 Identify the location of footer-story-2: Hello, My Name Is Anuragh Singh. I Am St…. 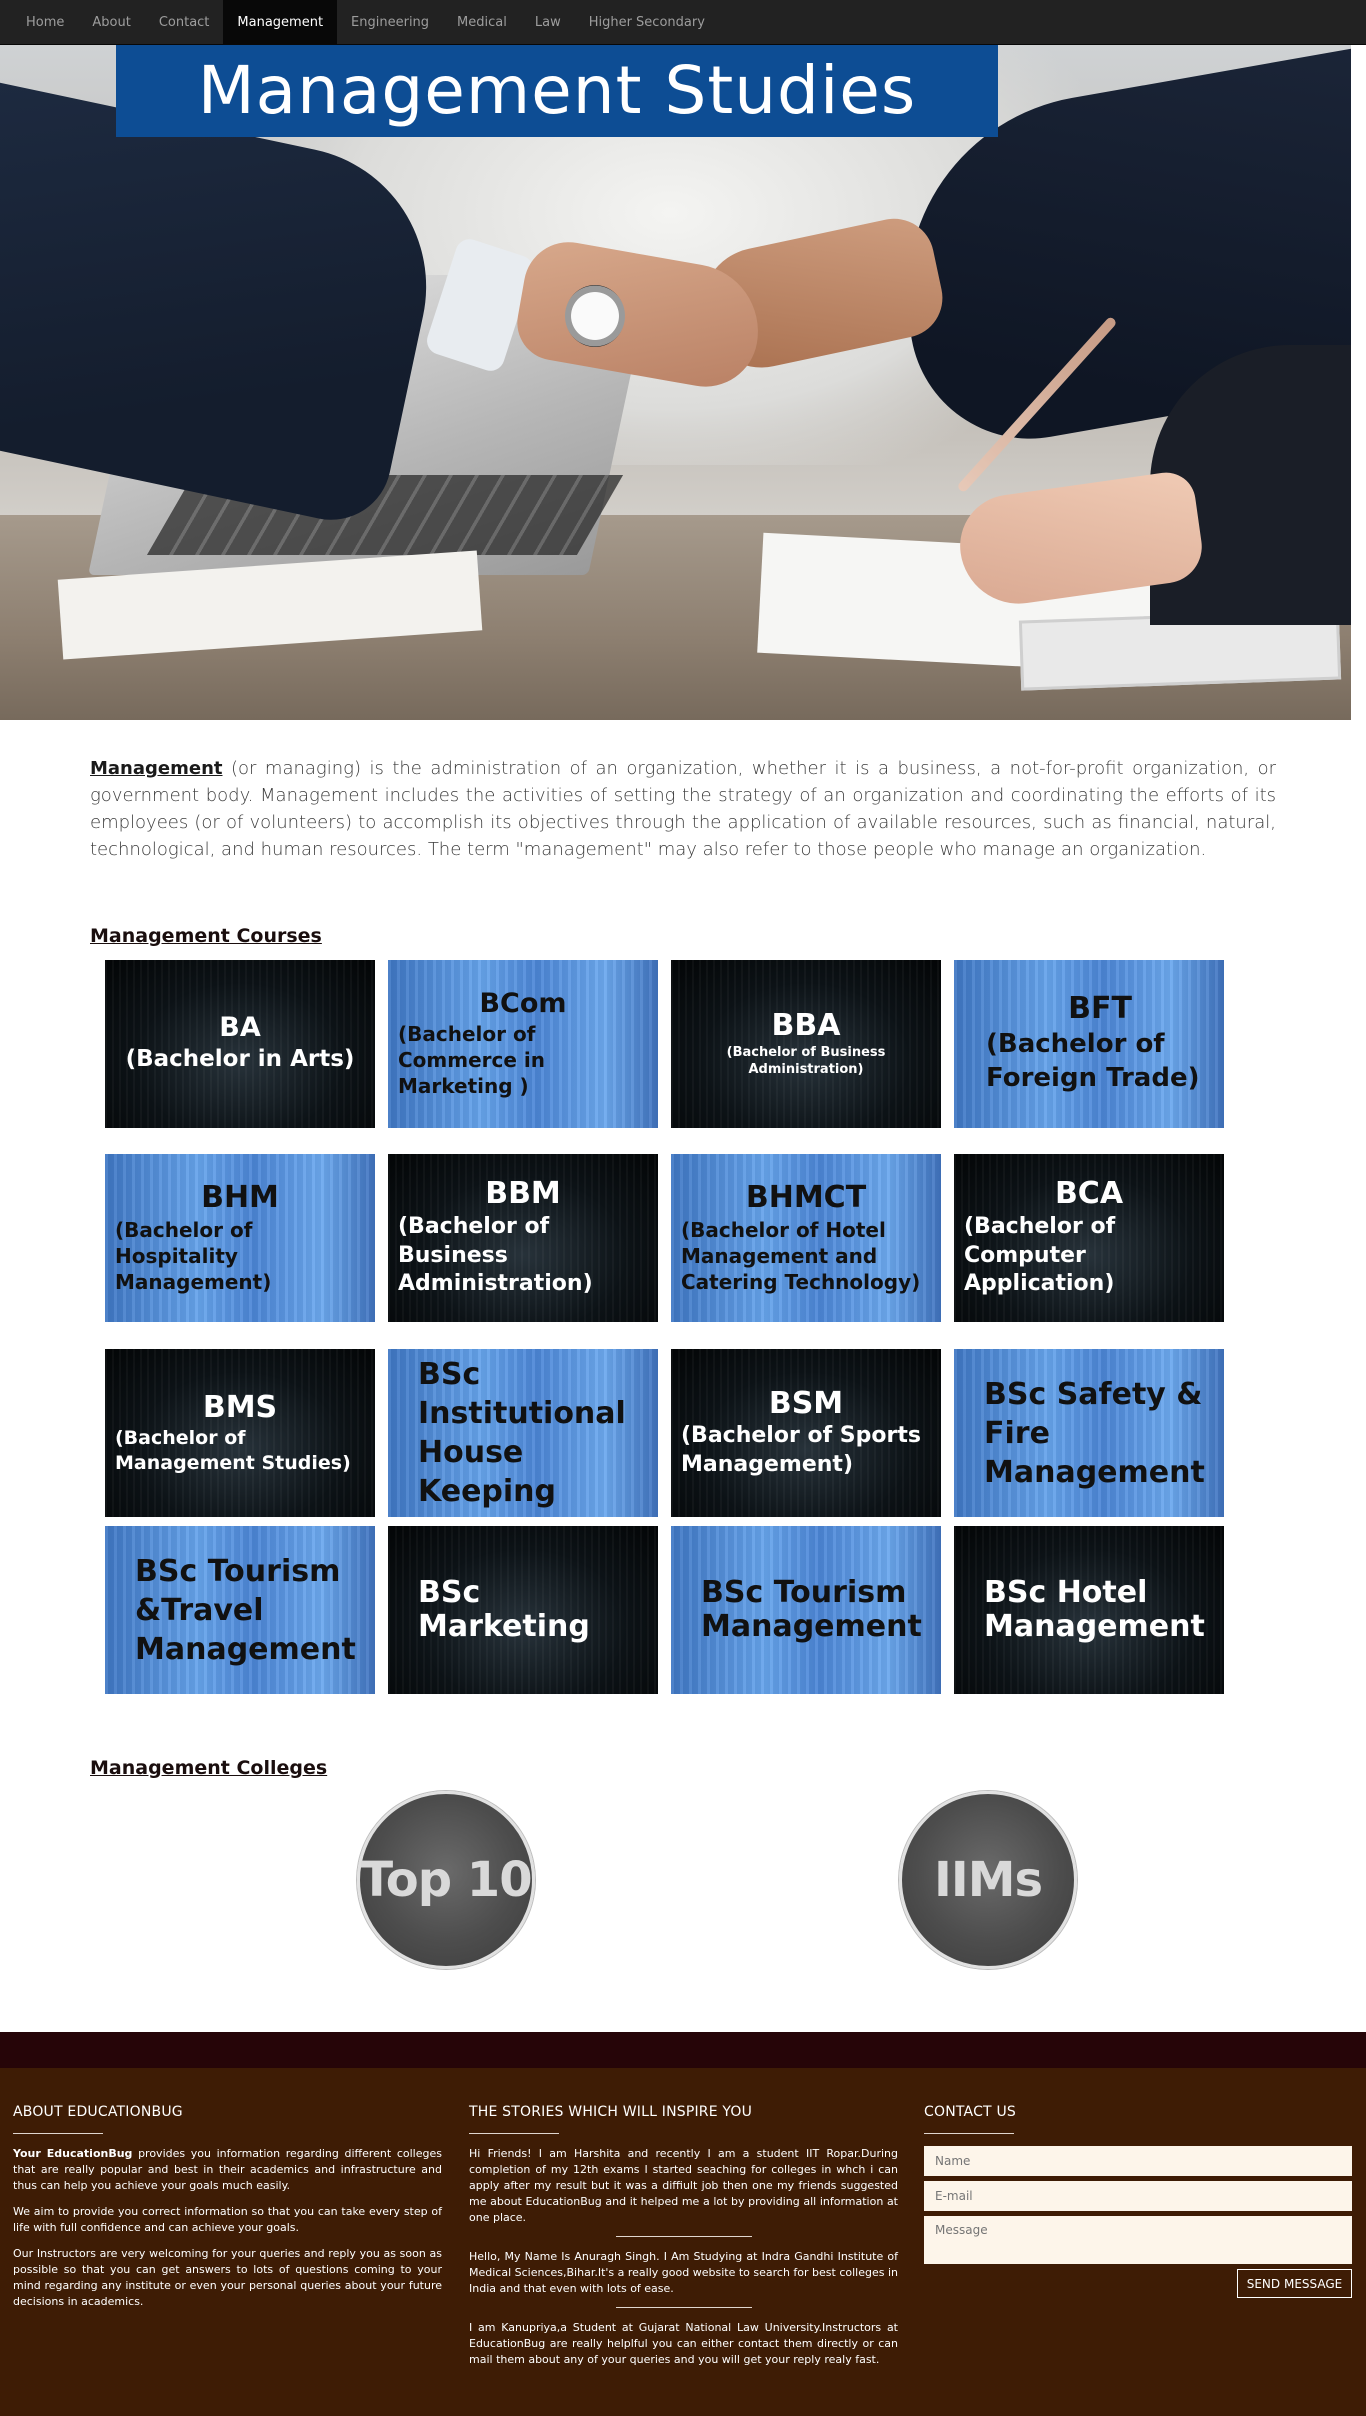
(683, 2272).